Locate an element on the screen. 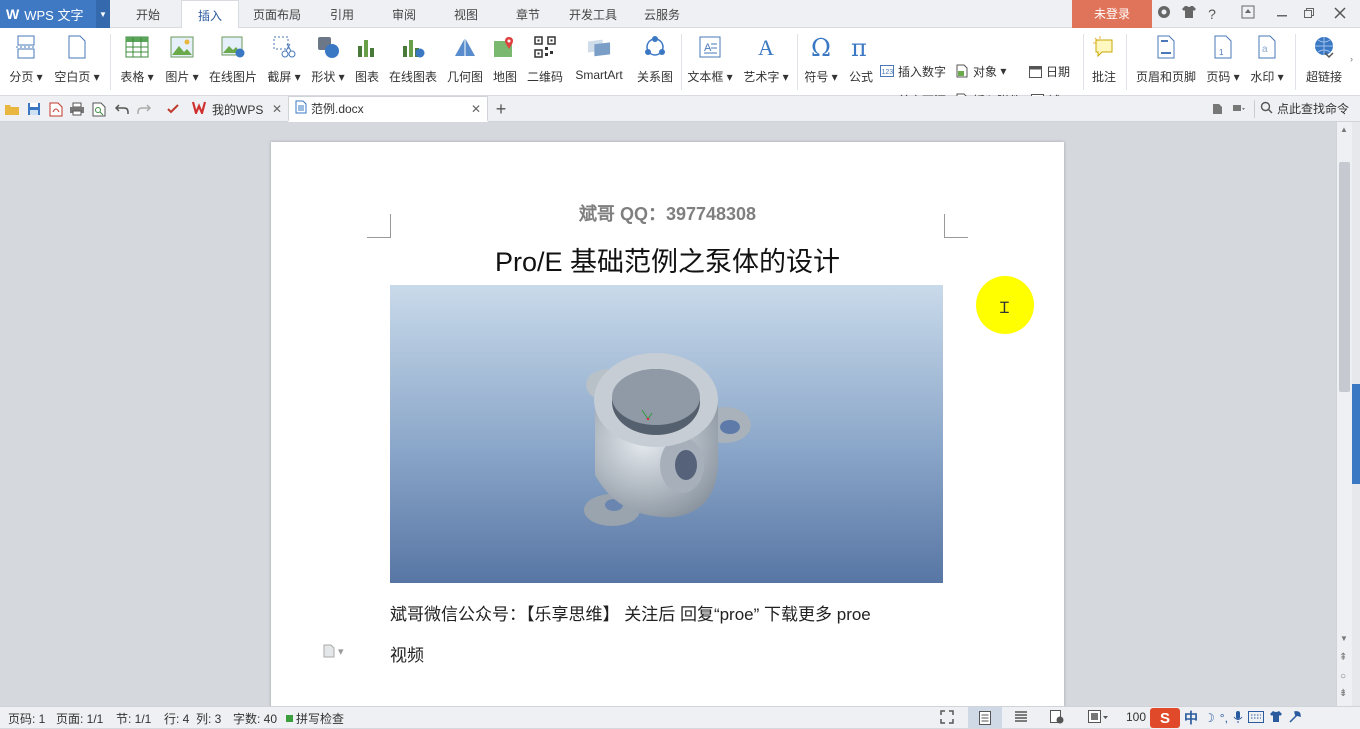 The width and height of the screenshot is (1360, 729). theme-shirt-icon is located at coordinates (1189, 14).